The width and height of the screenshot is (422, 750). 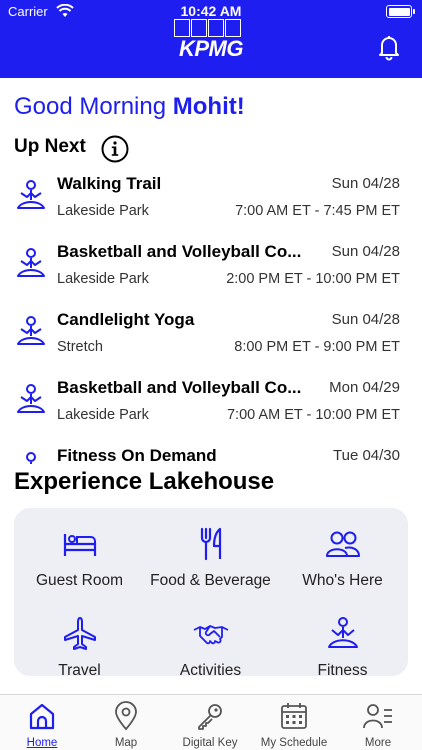 I want to click on kpmg-logo: KPMG, so click(x=211, y=39).